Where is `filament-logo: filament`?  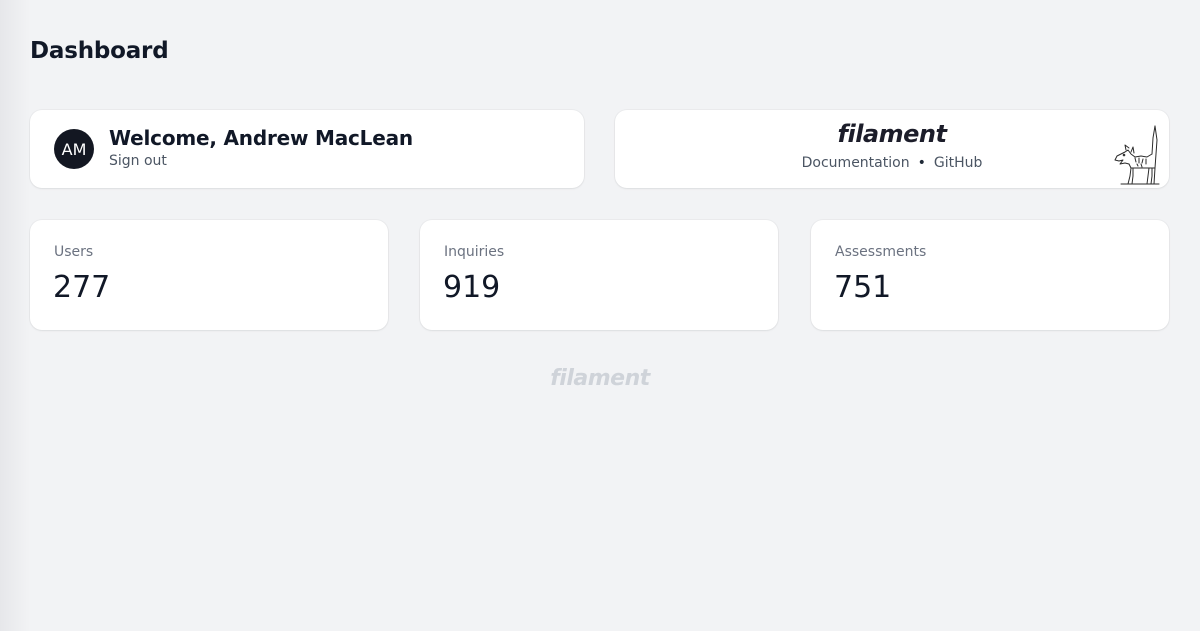 filament-logo: filament is located at coordinates (892, 134).